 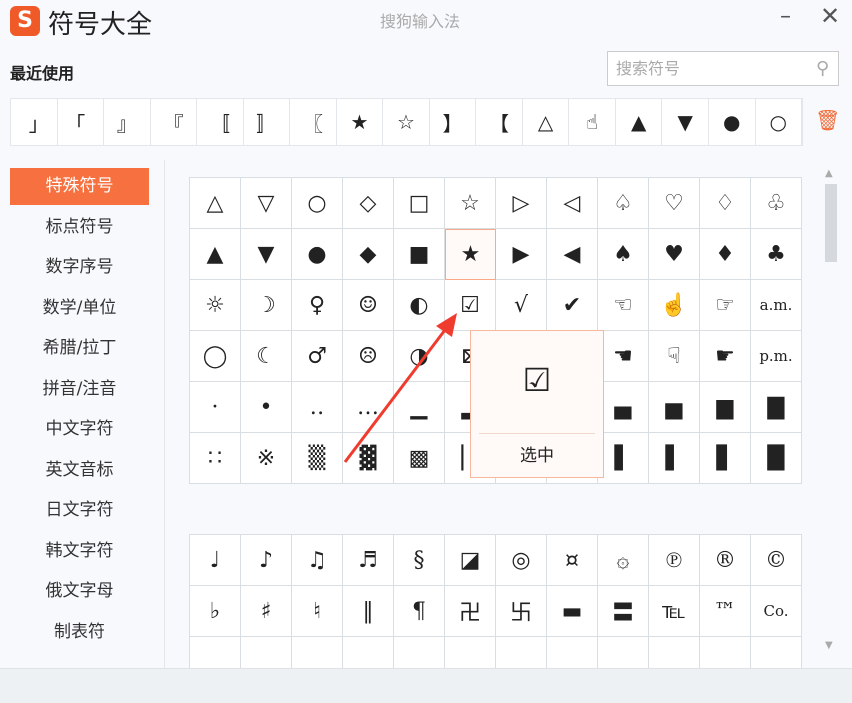 I want to click on recent-symbol: 】, so click(x=453, y=122).